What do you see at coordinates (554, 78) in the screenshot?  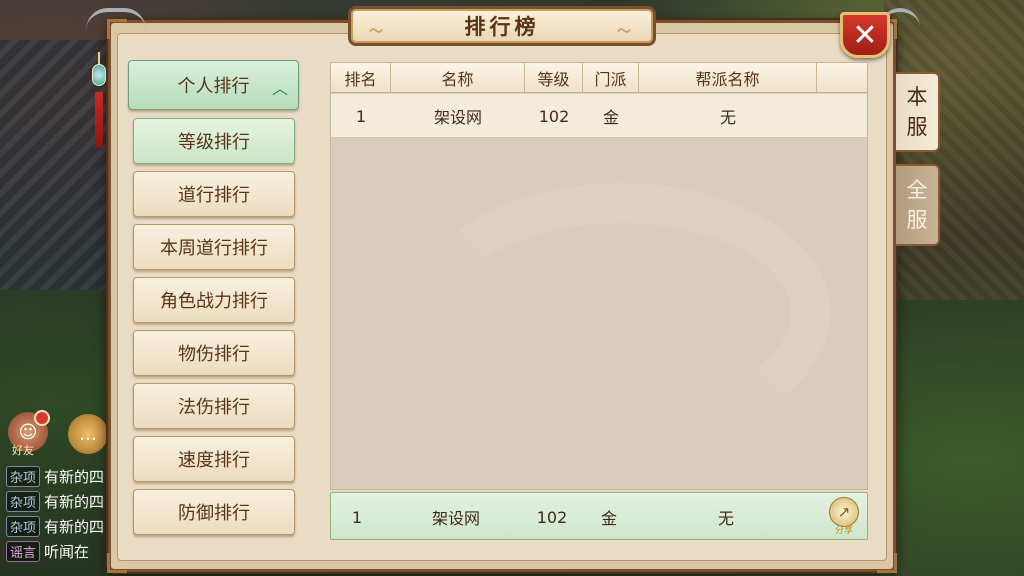 I see `column-header-level: 等级` at bounding box center [554, 78].